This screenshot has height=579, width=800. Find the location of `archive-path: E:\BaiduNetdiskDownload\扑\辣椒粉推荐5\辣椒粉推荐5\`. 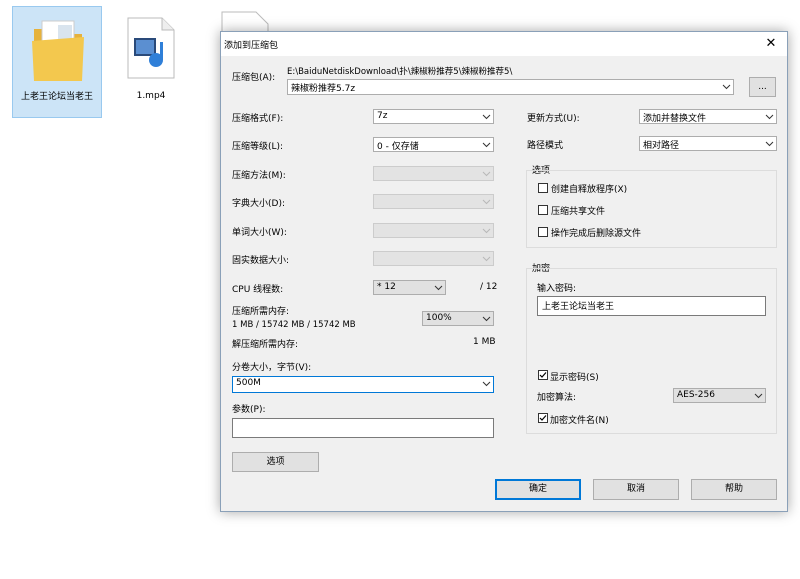

archive-path: E:\BaiduNetdiskDownload\扑\辣椒粉推荐5\辣椒粉推荐5\ is located at coordinates (400, 72).